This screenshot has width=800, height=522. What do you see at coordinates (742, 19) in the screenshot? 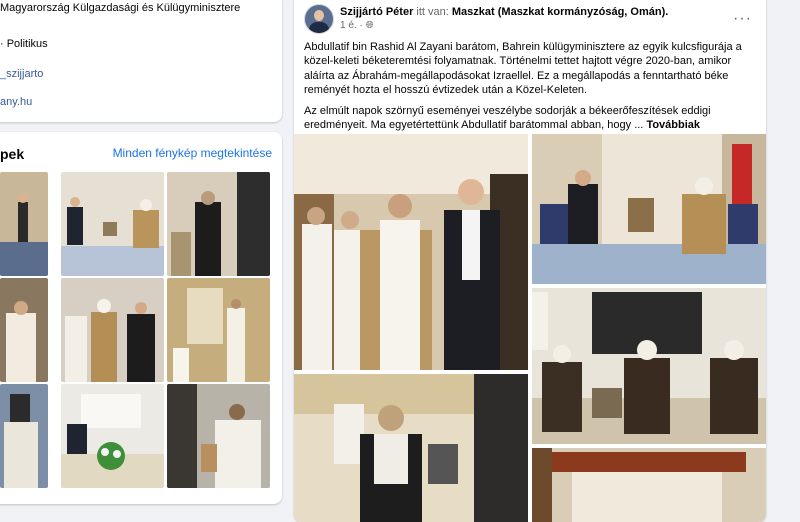
I see `ellipsis-icon: ···` at bounding box center [742, 19].